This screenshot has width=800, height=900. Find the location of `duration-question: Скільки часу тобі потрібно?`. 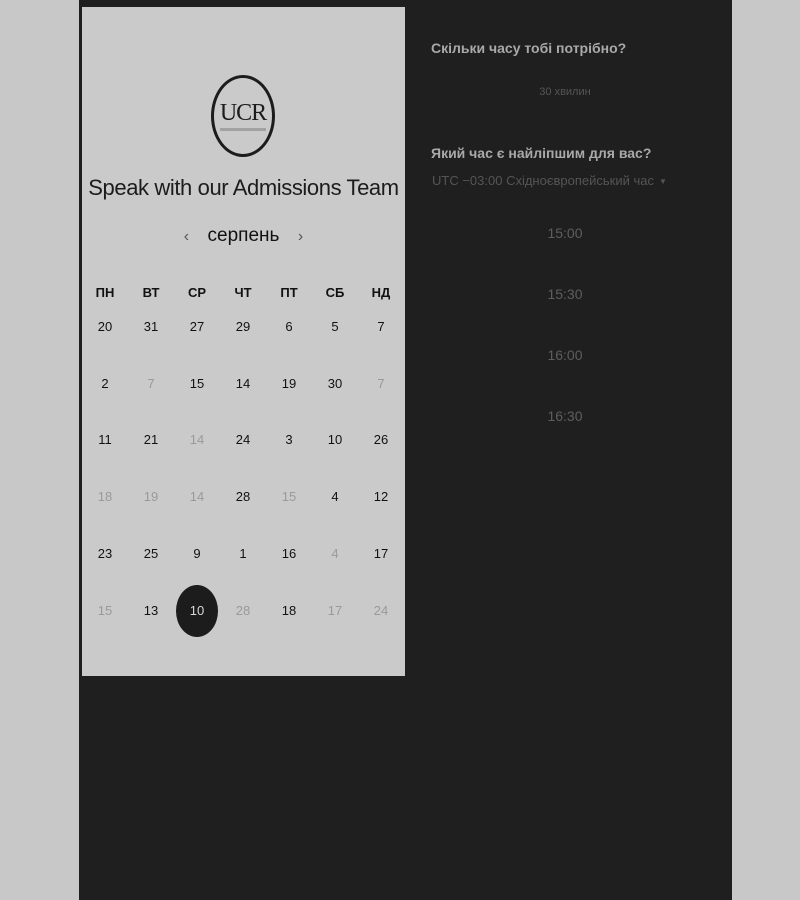

duration-question: Скільки часу тобі потрібно? is located at coordinates (529, 48).